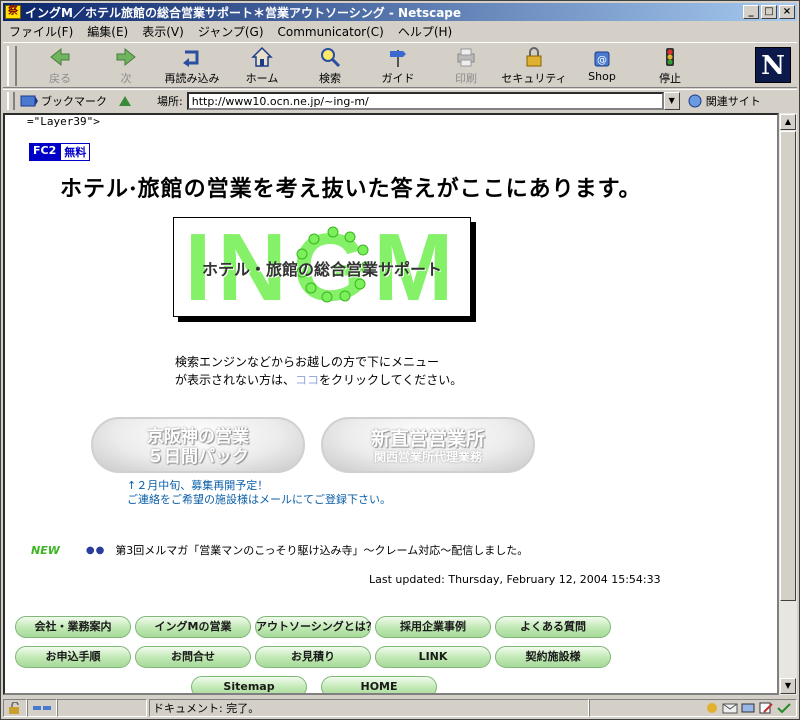  I want to click on ing-m-logo: INGM ホテル・旅館の総合営業サポート, so click(322, 267).